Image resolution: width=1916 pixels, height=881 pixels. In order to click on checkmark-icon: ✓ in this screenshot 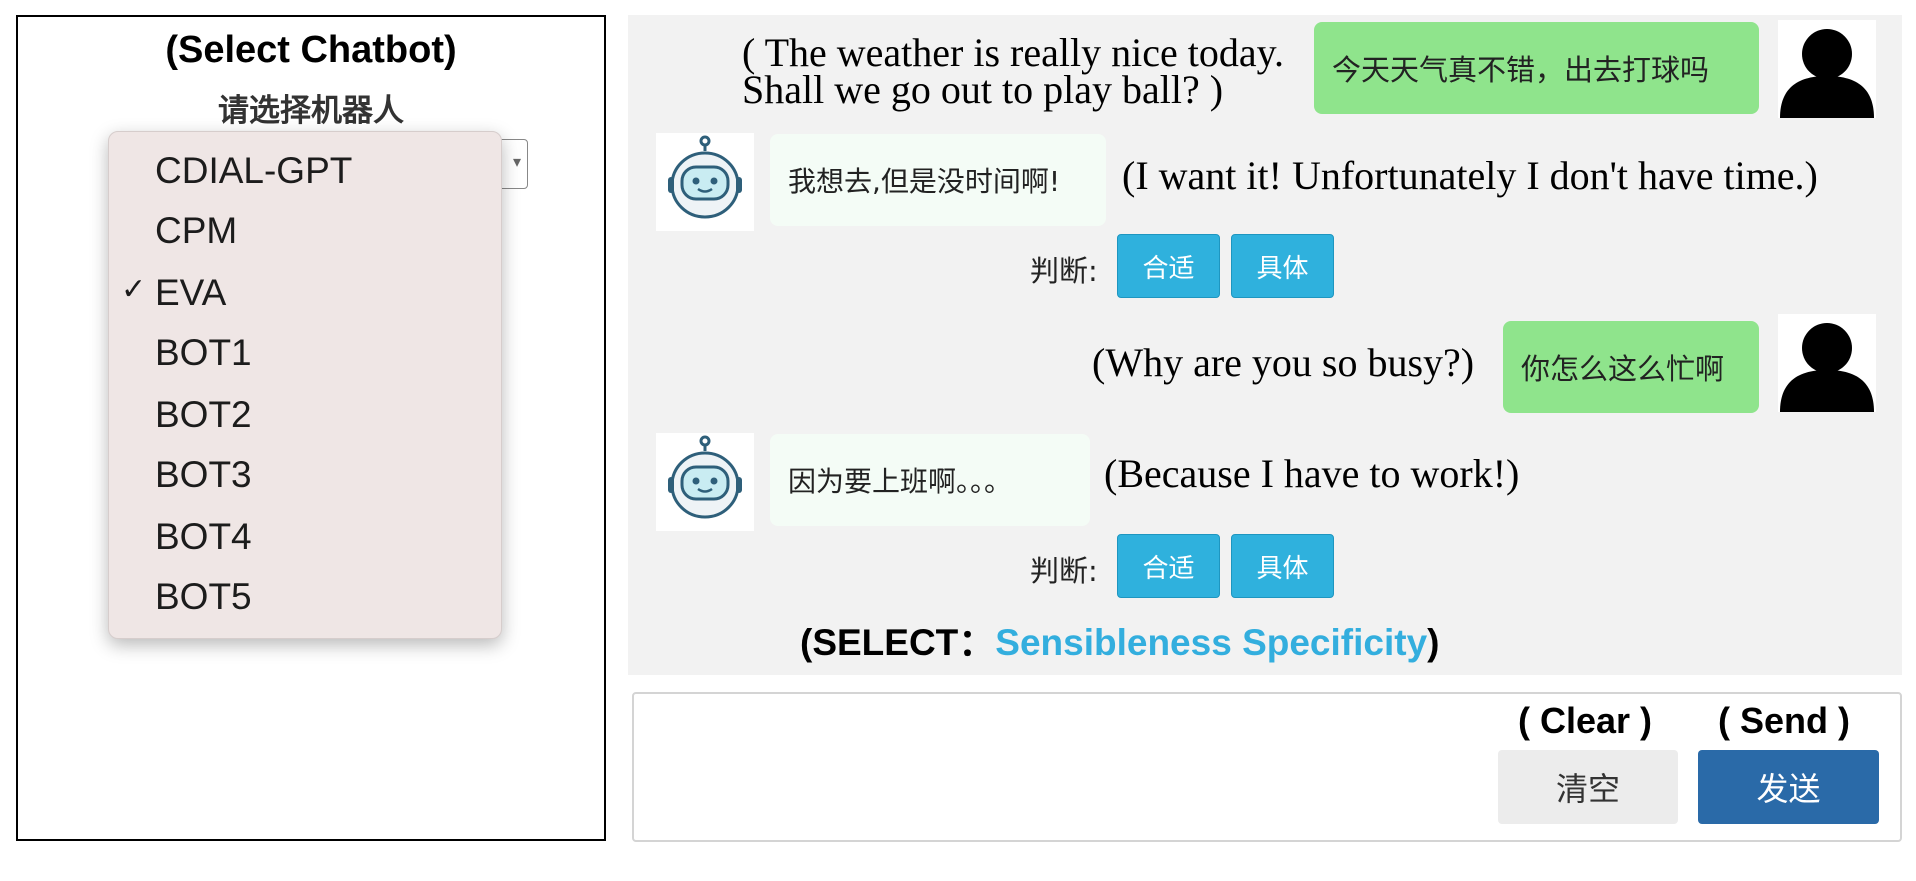, I will do `click(134, 289)`.